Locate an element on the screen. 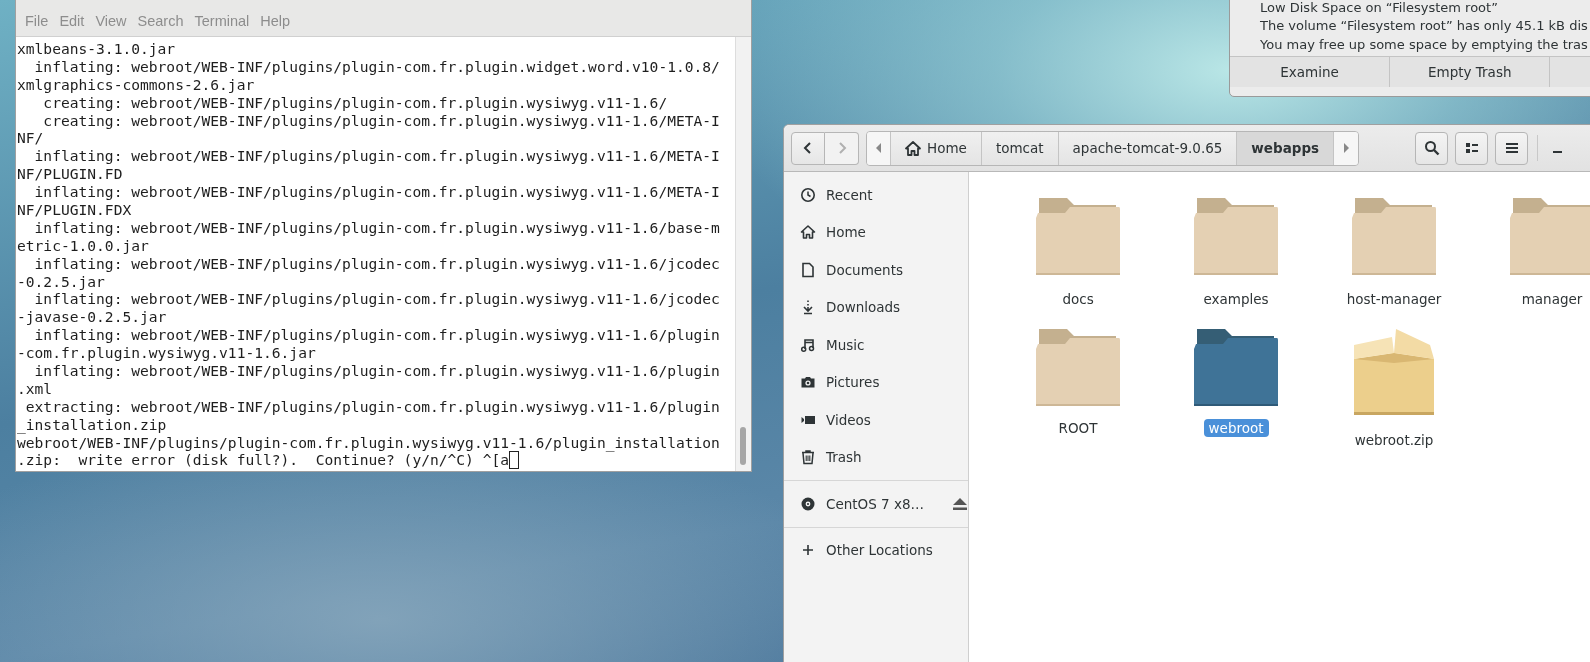 The image size is (1590, 662). file-name: docs is located at coordinates (1078, 299).